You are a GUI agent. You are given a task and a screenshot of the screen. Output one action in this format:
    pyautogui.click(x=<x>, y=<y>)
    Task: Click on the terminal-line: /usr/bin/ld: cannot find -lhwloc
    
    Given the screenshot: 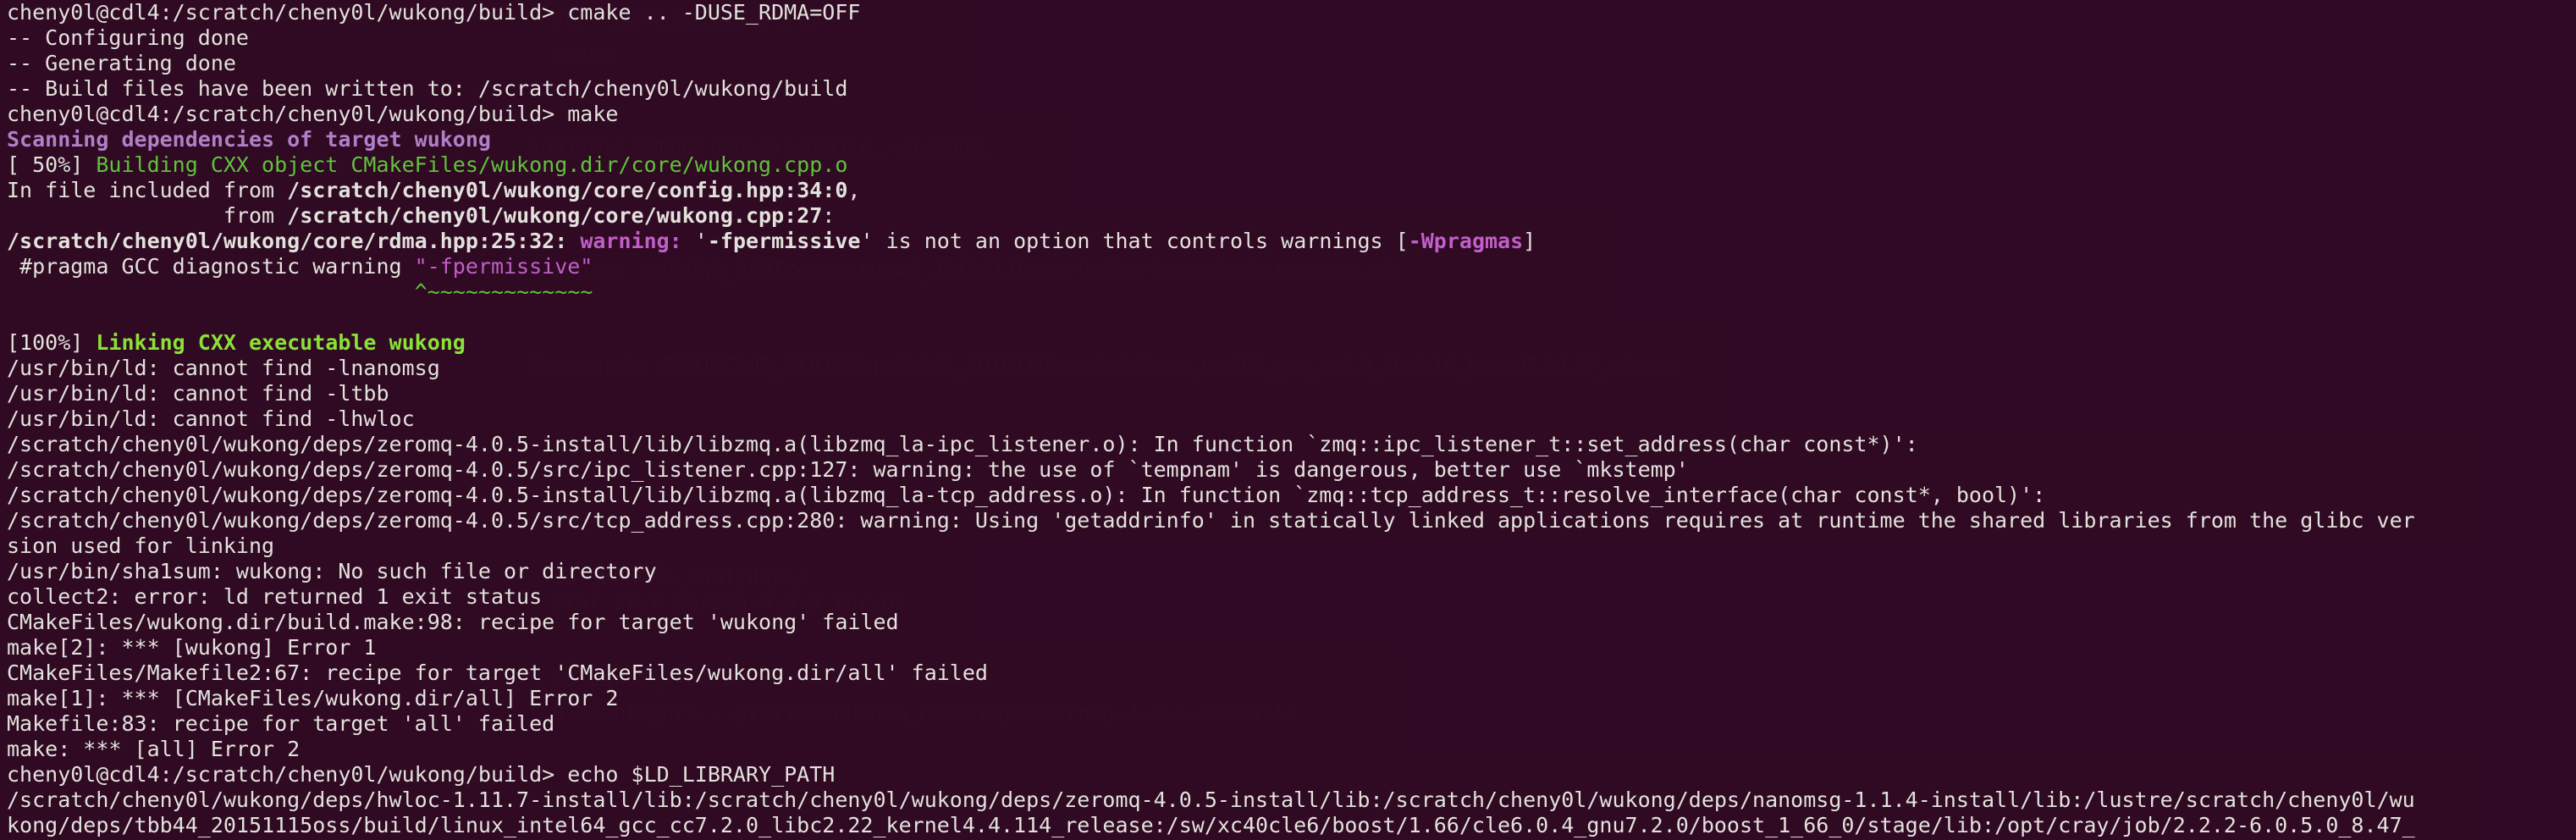 What is the action you would take?
    pyautogui.click(x=1291, y=419)
    